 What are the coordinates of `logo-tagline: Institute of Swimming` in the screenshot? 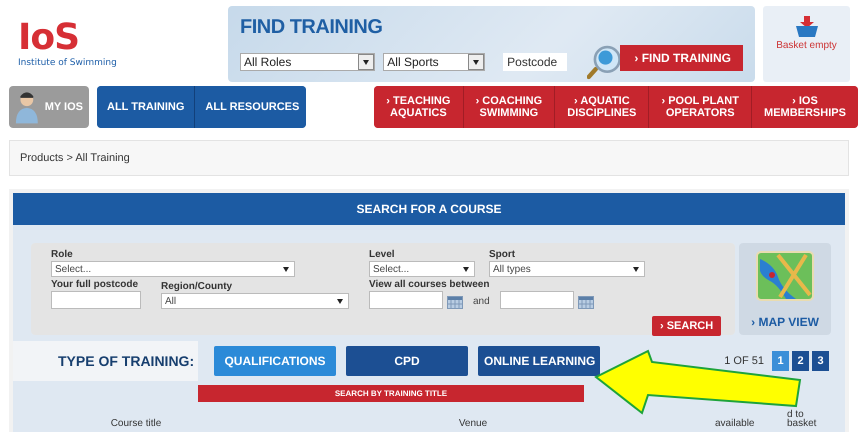 It's located at (68, 63).